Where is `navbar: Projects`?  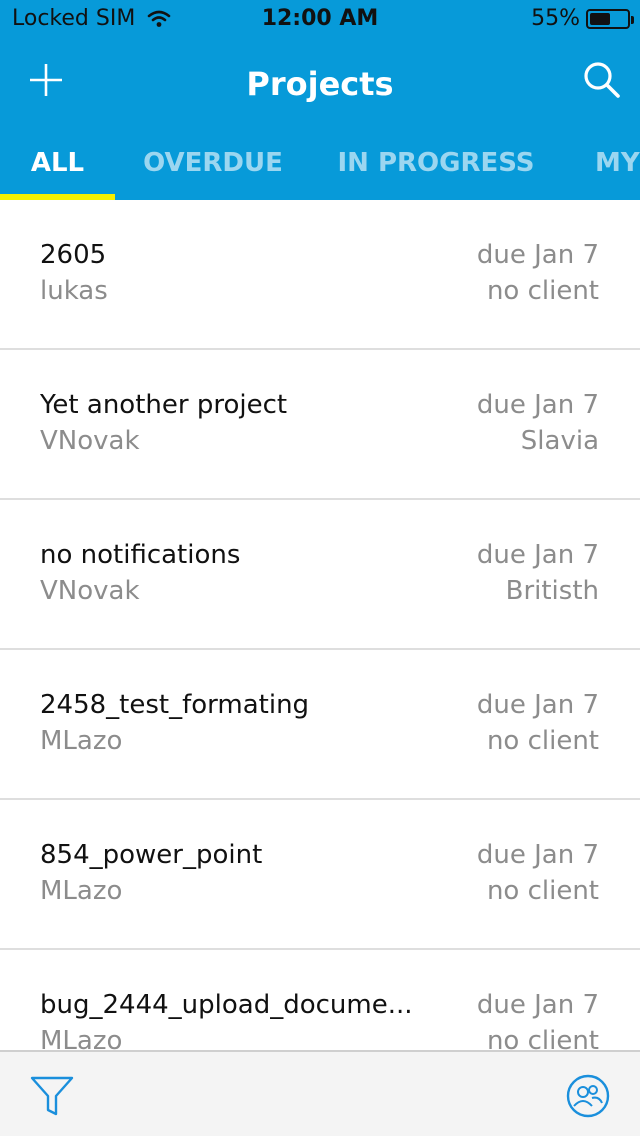
navbar: Projects is located at coordinates (320, 84).